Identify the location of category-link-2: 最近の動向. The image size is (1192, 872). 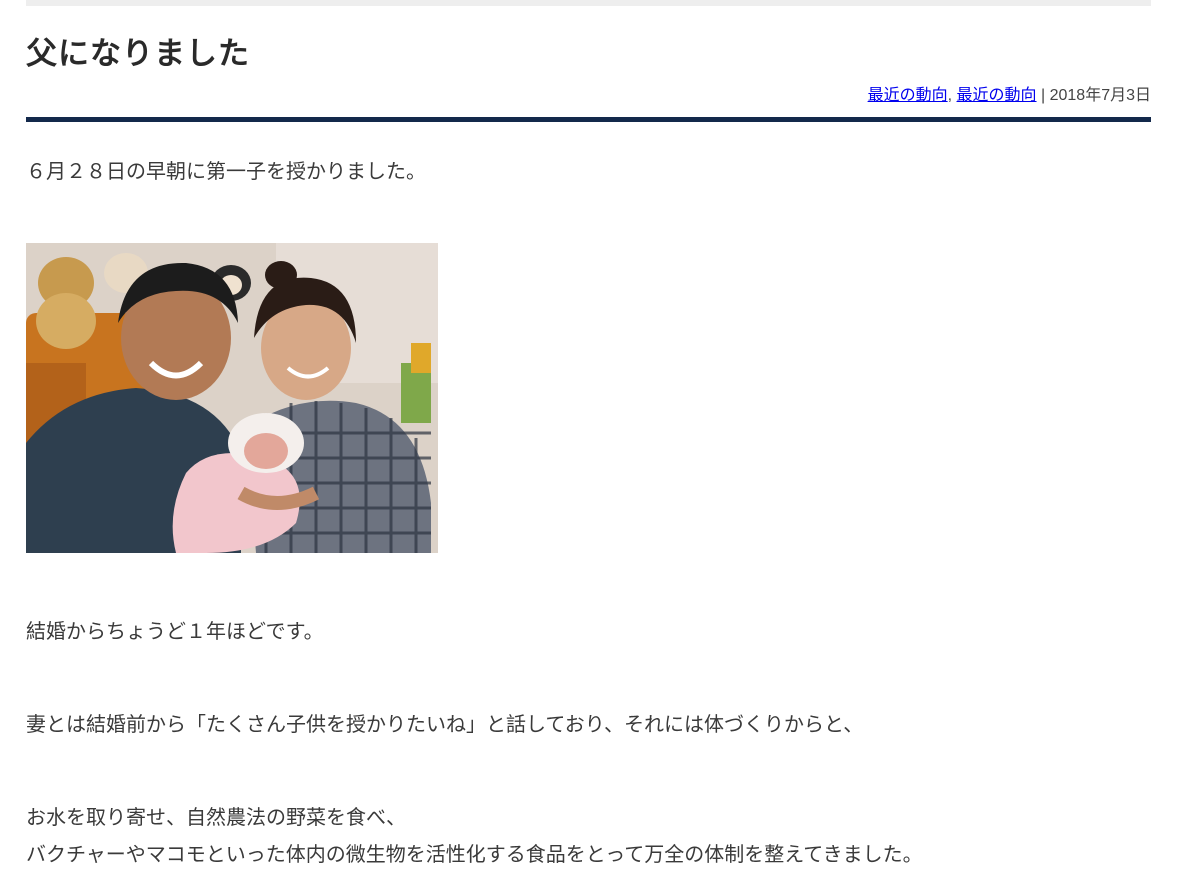
(997, 95).